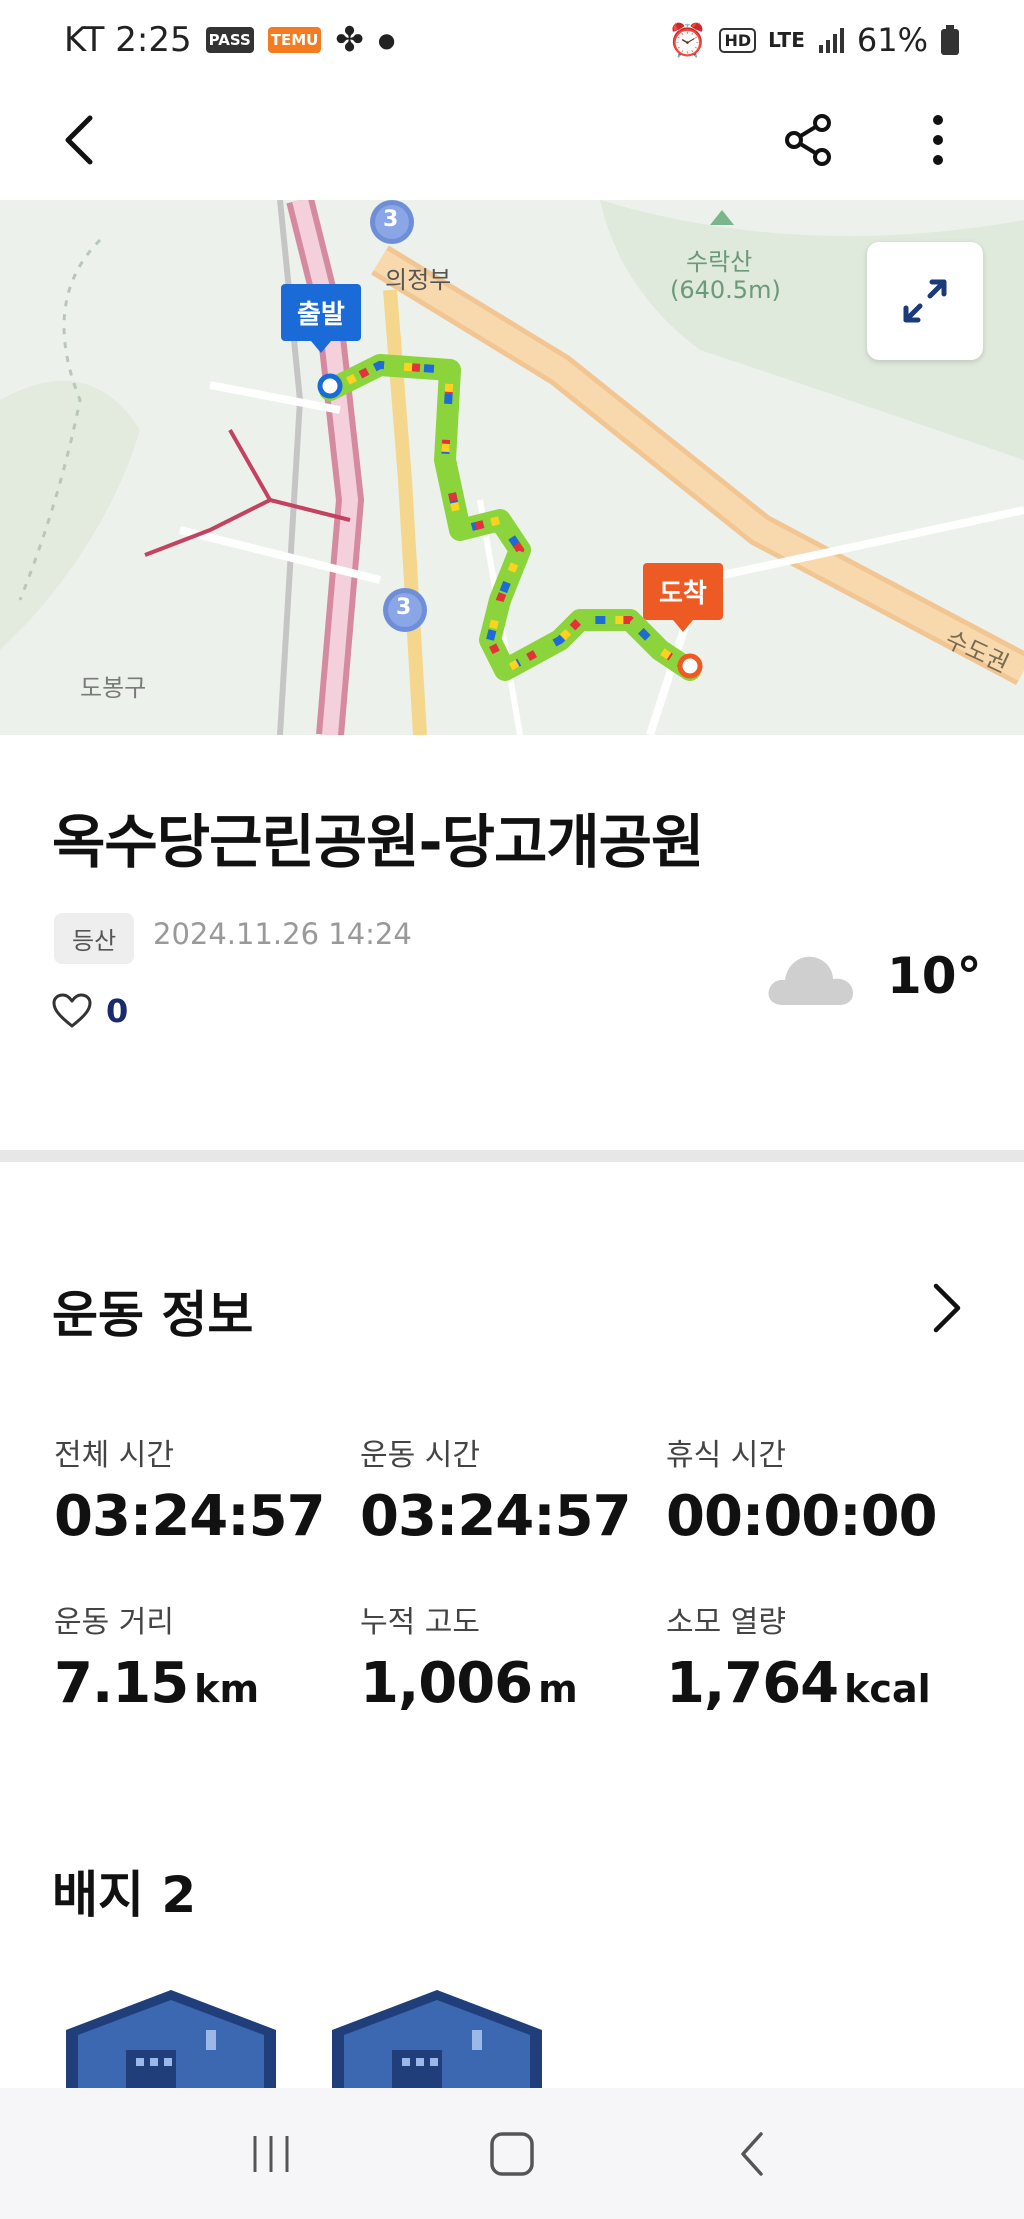 The width and height of the screenshot is (1024, 2219). I want to click on heart-icon, so click(72, 1010).